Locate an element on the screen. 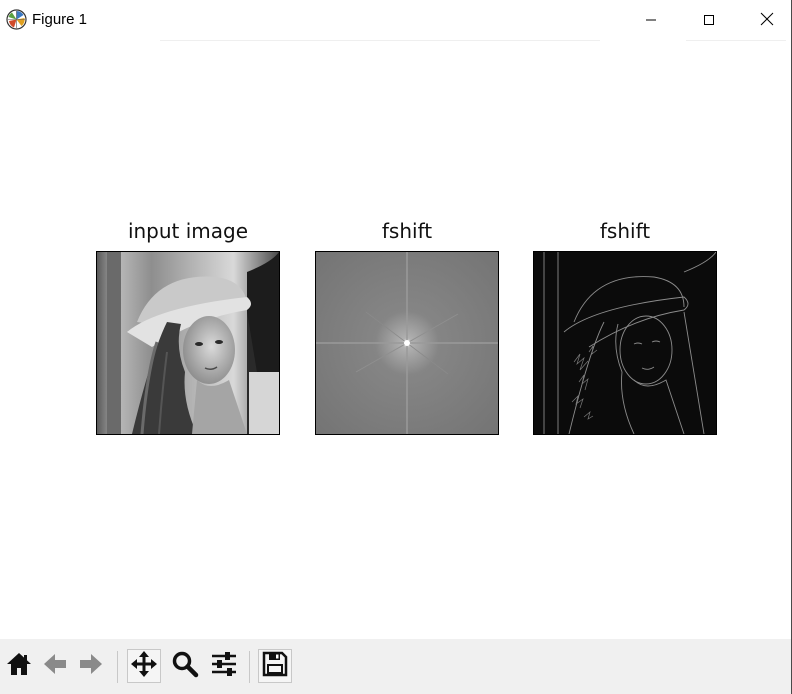 This screenshot has height=694, width=792. save-icon is located at coordinates (275, 666).